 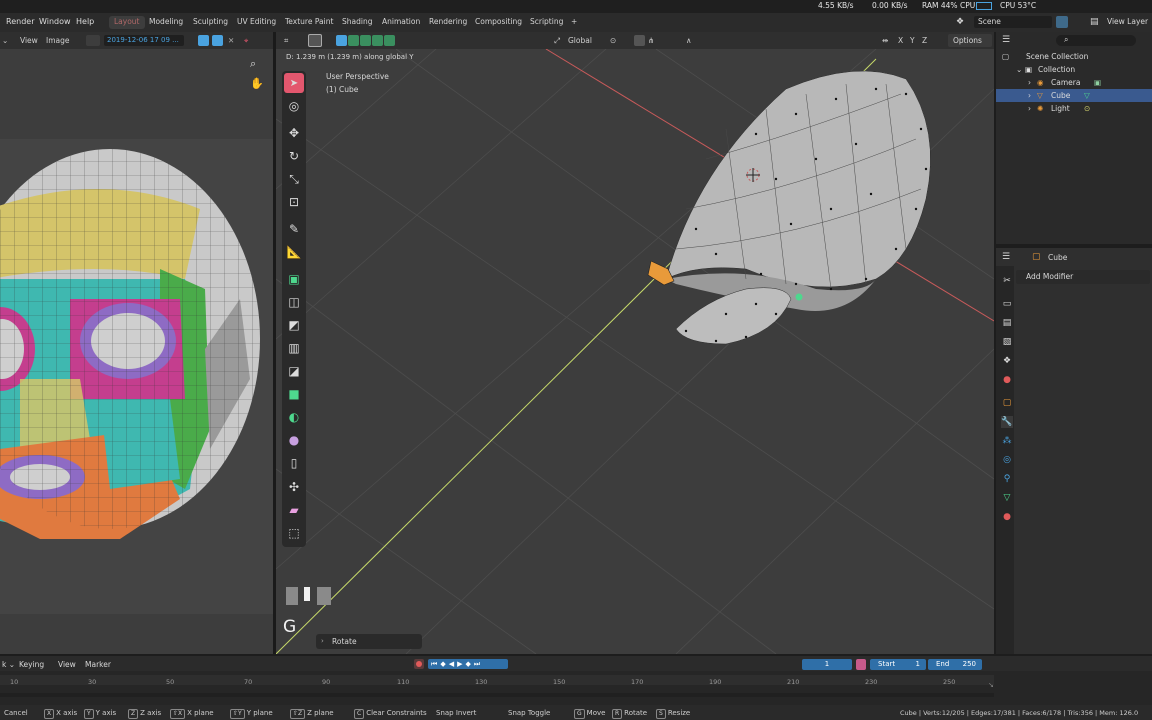 I want to click on scene-selector: Scene, so click(x=1013, y=22).